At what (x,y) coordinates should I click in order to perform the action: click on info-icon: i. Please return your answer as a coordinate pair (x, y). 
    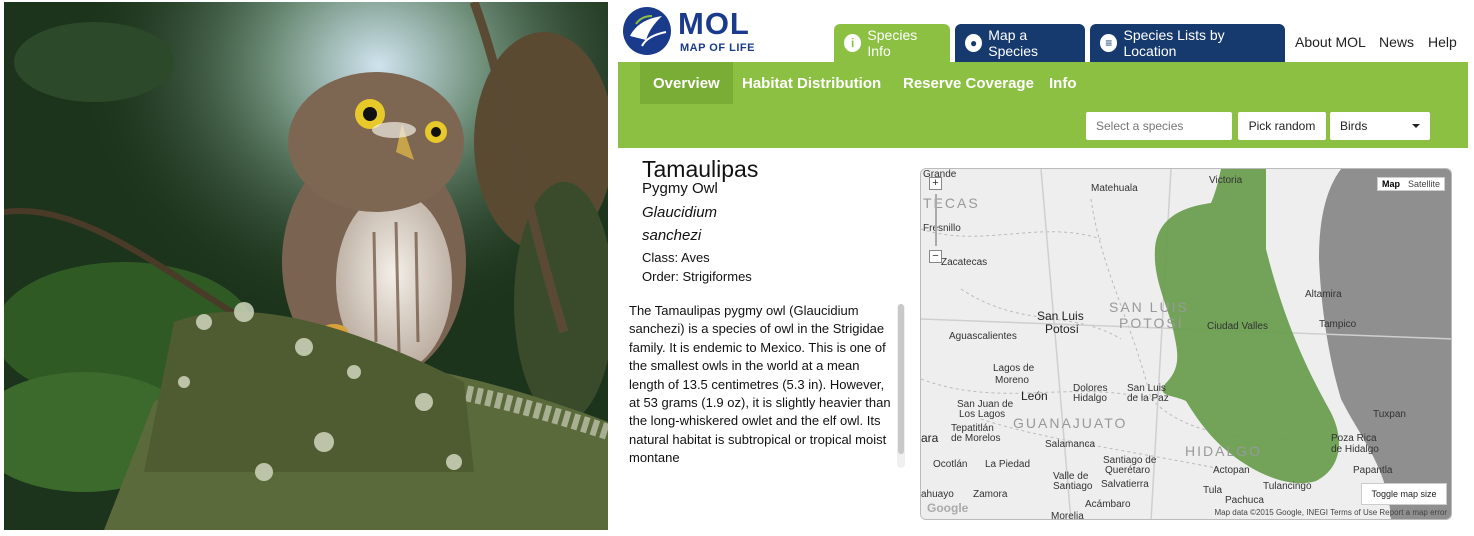
    Looking at the image, I should click on (853, 43).